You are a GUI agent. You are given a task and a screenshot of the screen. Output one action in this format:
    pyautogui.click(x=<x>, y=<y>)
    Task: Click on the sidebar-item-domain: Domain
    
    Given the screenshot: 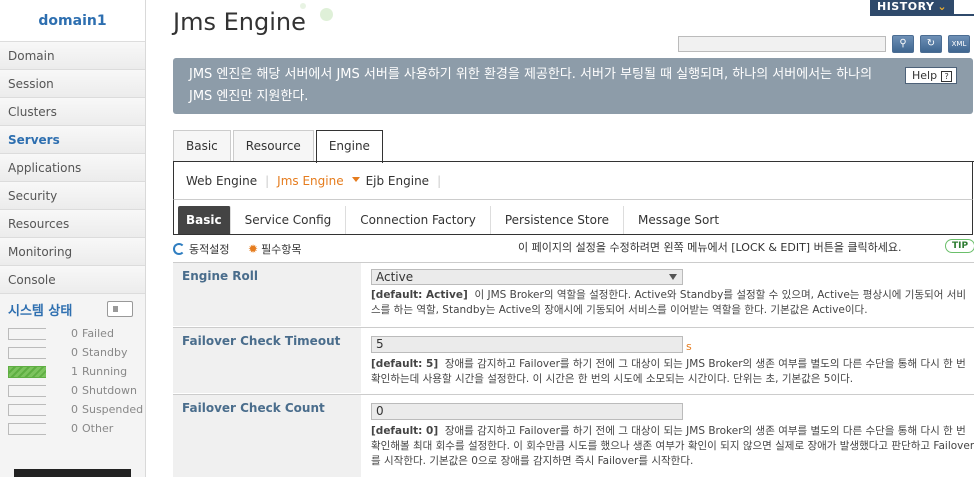 What is the action you would take?
    pyautogui.click(x=72, y=56)
    